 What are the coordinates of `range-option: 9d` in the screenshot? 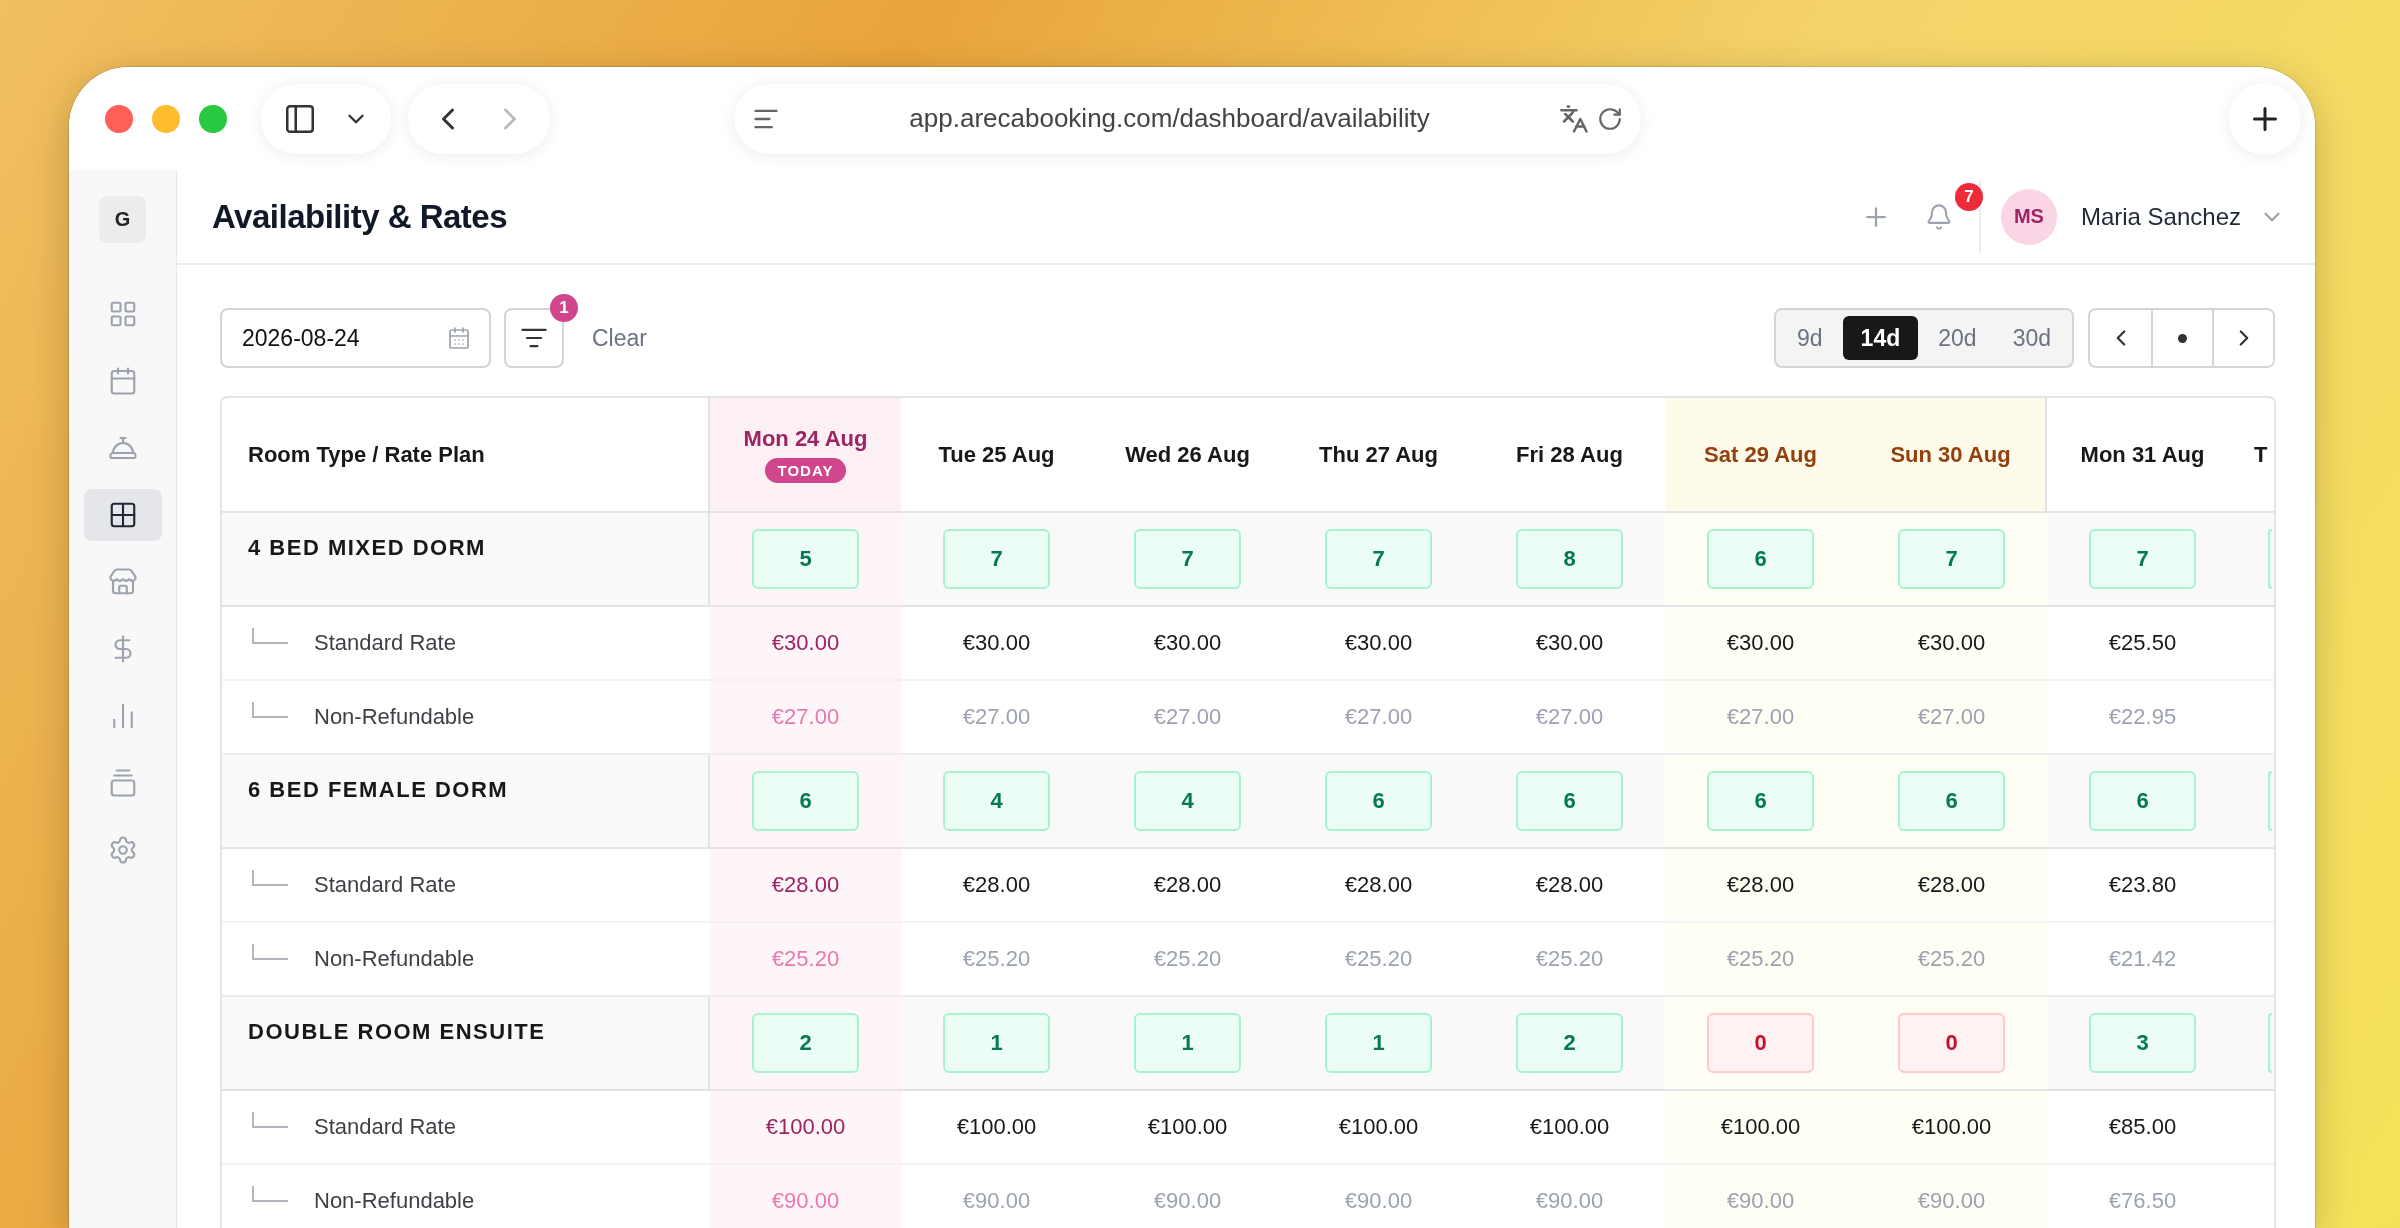 It's located at (1810, 338).